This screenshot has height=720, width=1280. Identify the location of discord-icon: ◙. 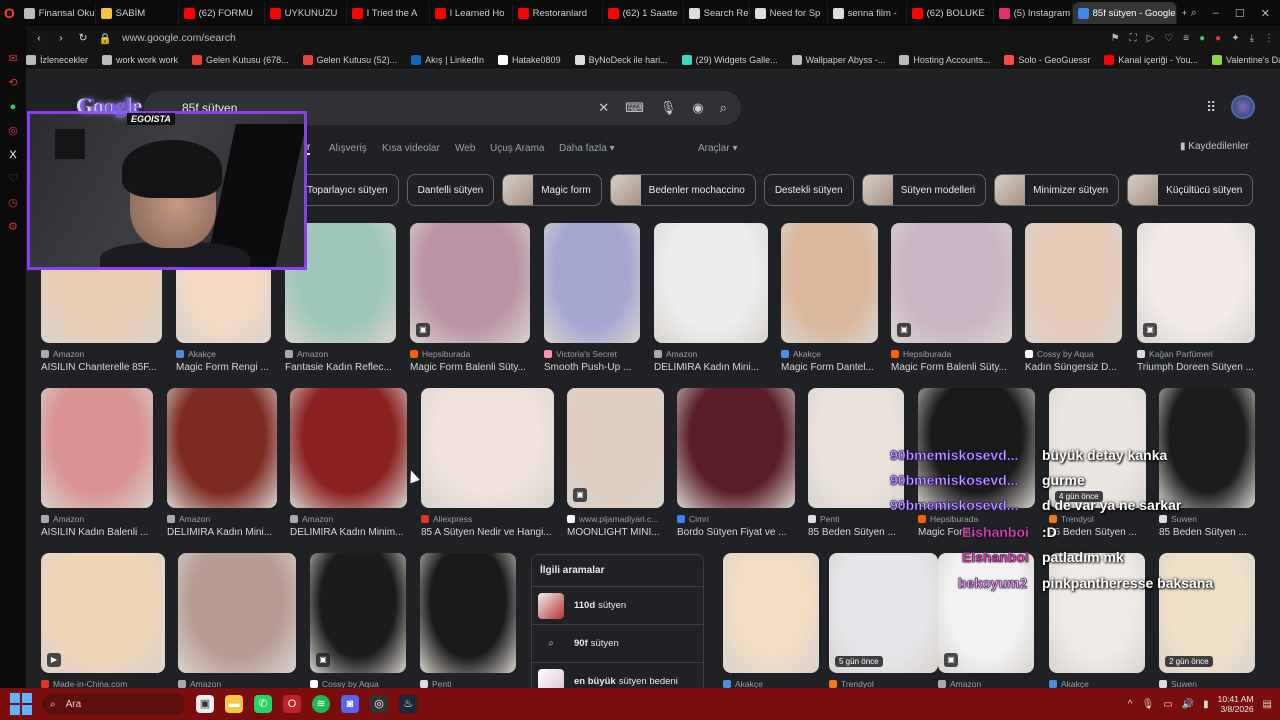
(350, 704).